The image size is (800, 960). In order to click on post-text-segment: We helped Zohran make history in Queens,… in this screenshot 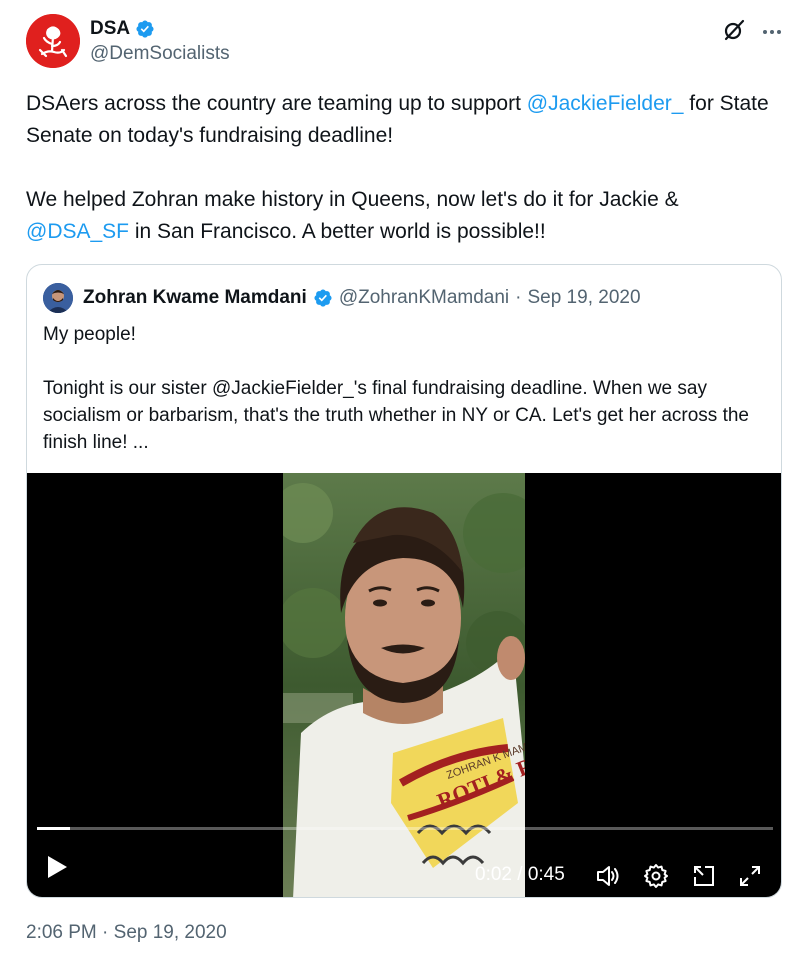, I will do `click(352, 199)`.